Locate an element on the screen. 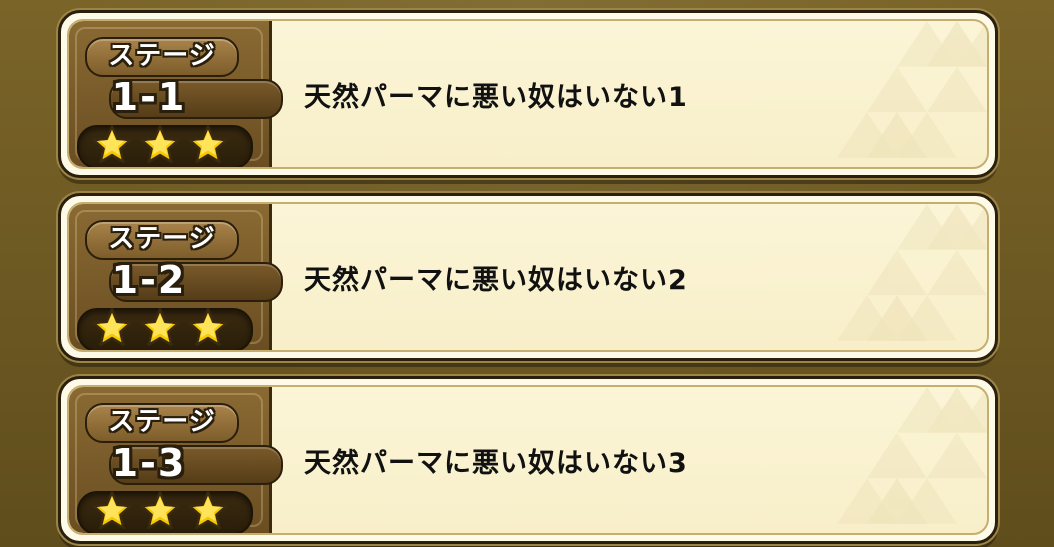 The image size is (1054, 547). stage-title: 天然パーマに悪い奴はいない1 is located at coordinates (496, 97).